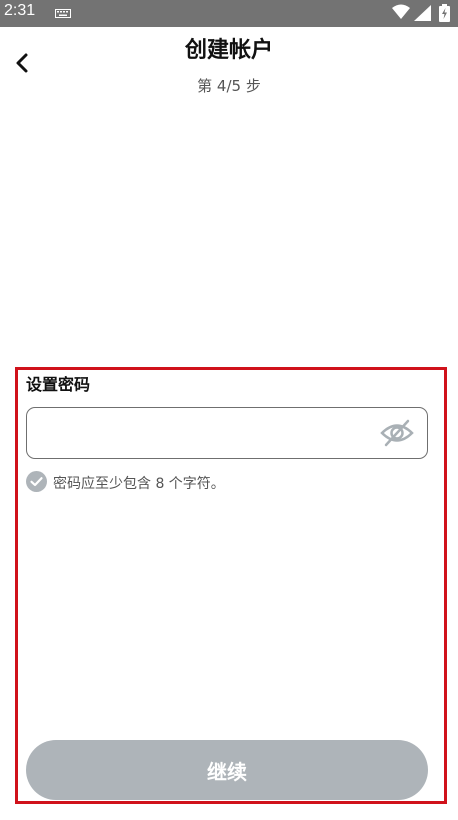 Image resolution: width=458 pixels, height=820 pixels. Describe the element at coordinates (229, 86) in the screenshot. I see `step-indicator: 第 4/5 步` at that location.